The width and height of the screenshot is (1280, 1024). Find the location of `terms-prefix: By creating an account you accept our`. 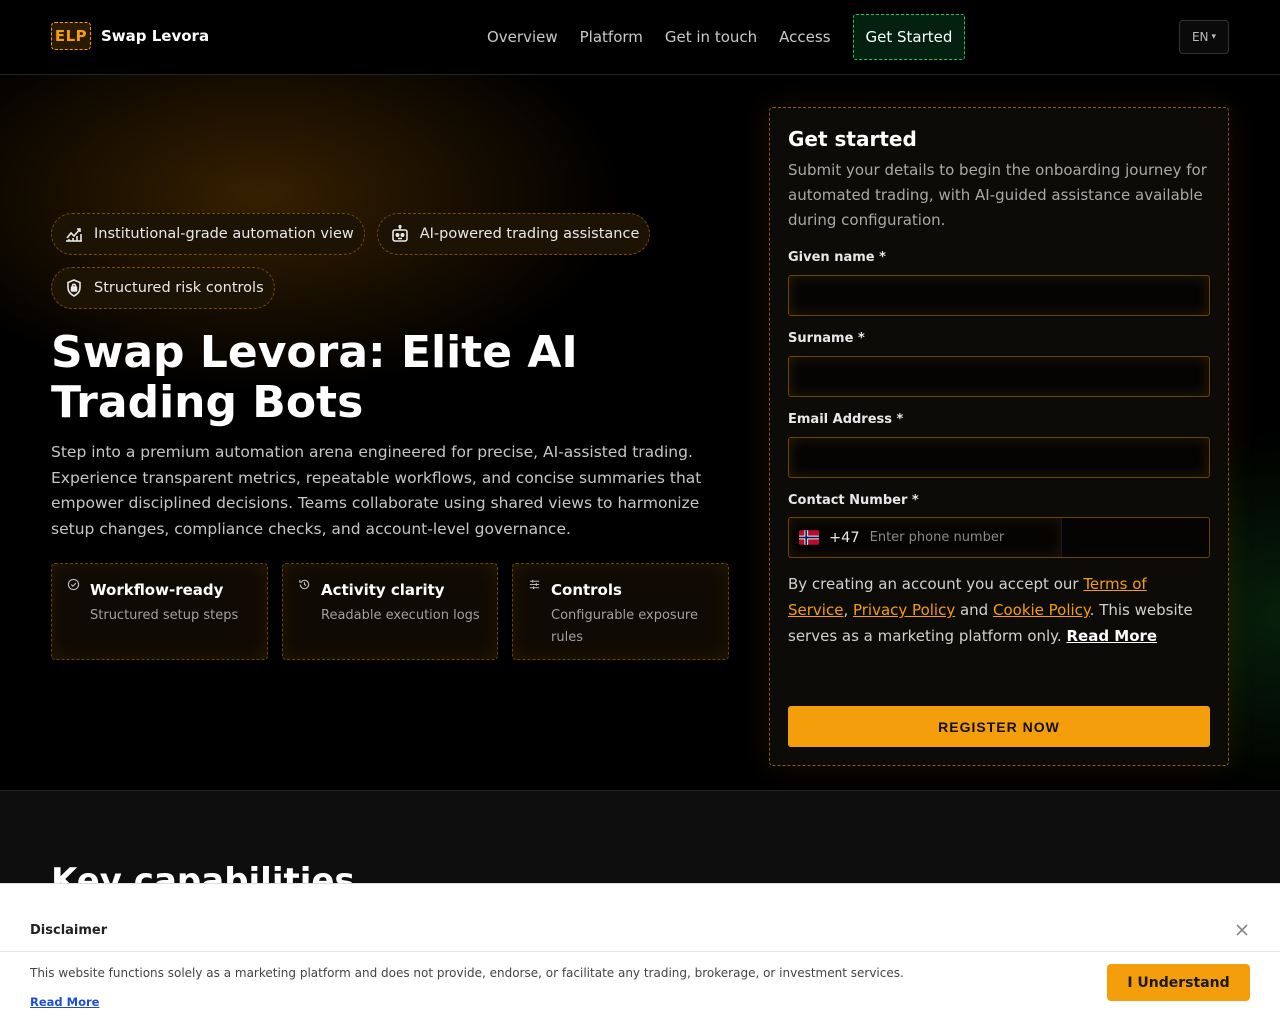

terms-prefix: By creating an account you accept our is located at coordinates (936, 584).